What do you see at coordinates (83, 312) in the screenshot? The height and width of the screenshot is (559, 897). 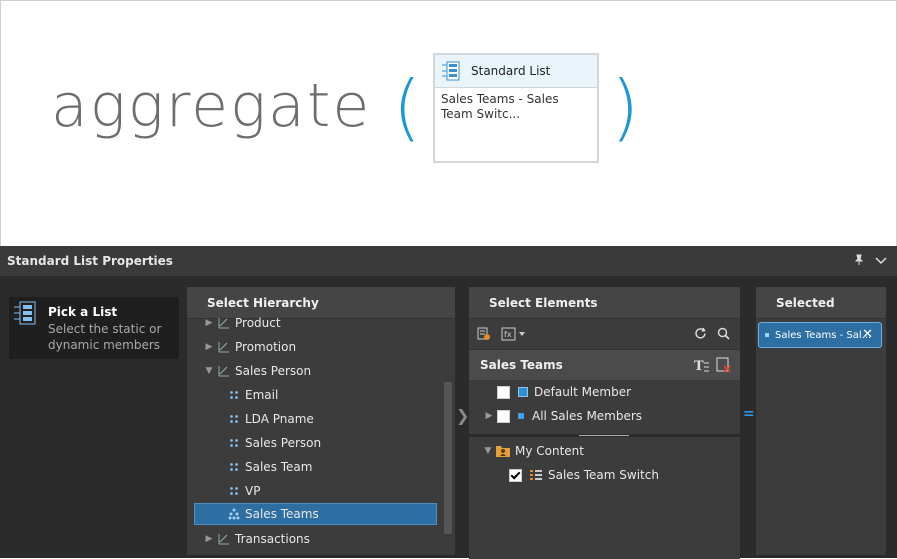 I see `nav-title: Pick a List` at bounding box center [83, 312].